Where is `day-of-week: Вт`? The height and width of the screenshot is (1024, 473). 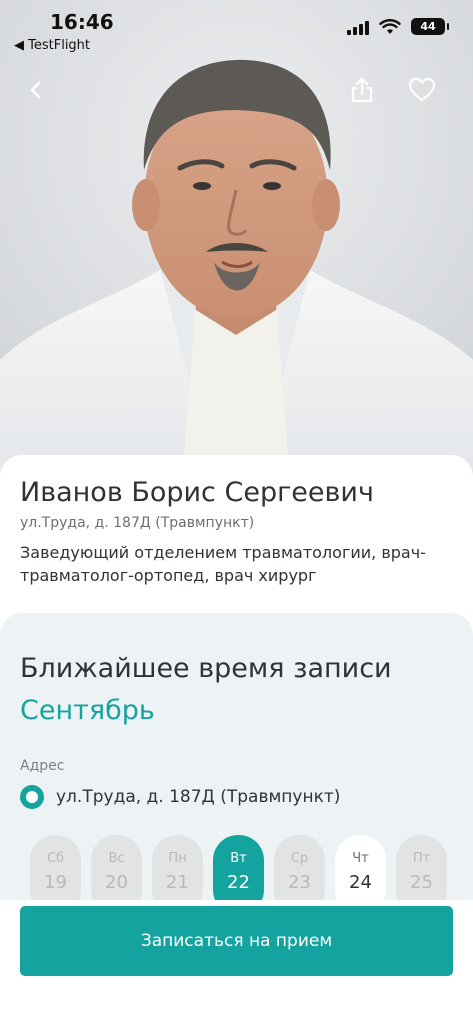
day-of-week: Вт is located at coordinates (238, 858).